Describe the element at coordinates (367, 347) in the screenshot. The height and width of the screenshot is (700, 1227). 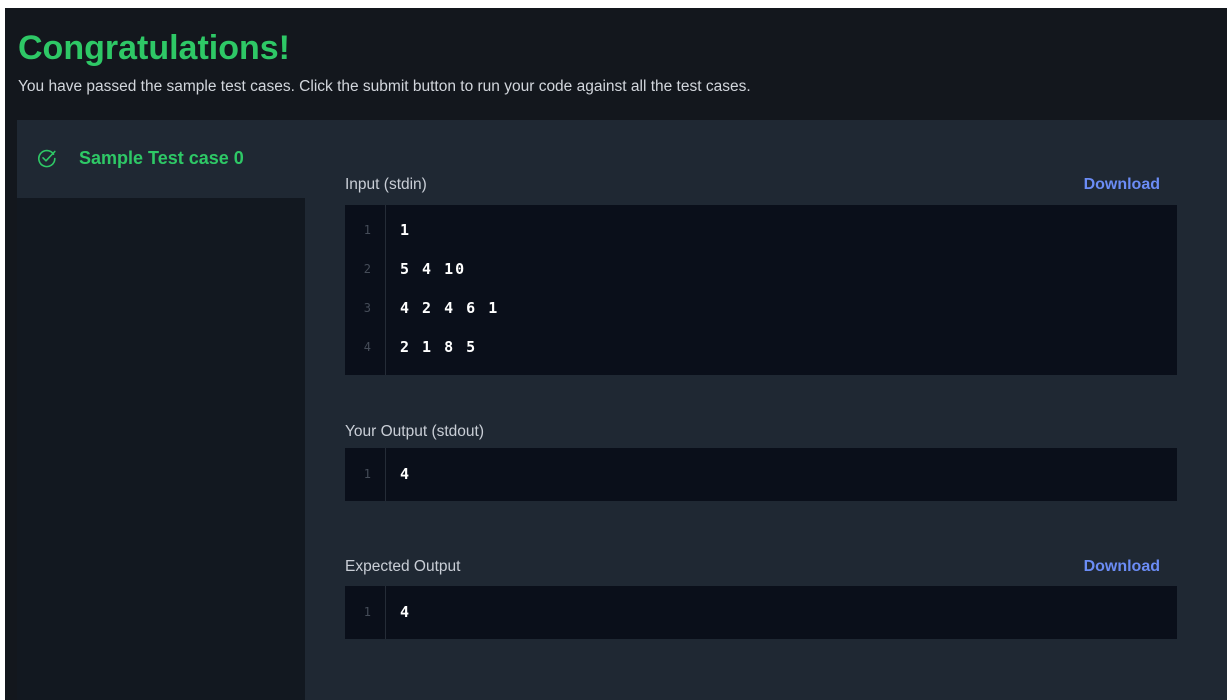
I see `line-number: 4` at that location.